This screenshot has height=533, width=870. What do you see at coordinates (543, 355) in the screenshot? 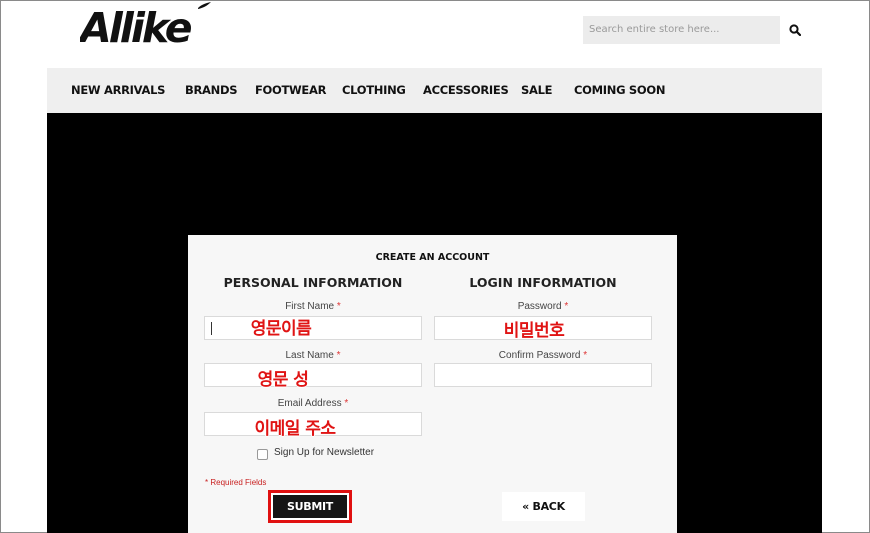
I see `confirm-password-label: Confirm Password *` at bounding box center [543, 355].